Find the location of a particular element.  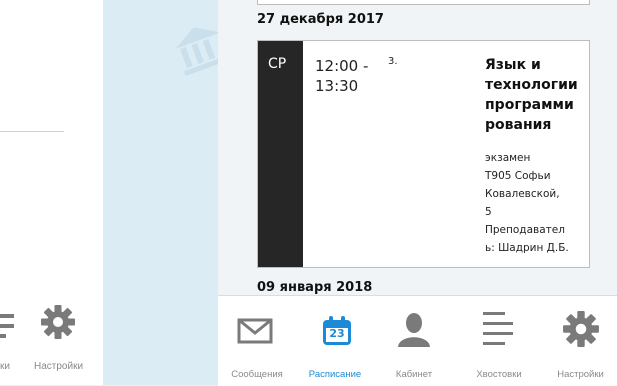

tab-settings-label: Настройки is located at coordinates (58, 366).